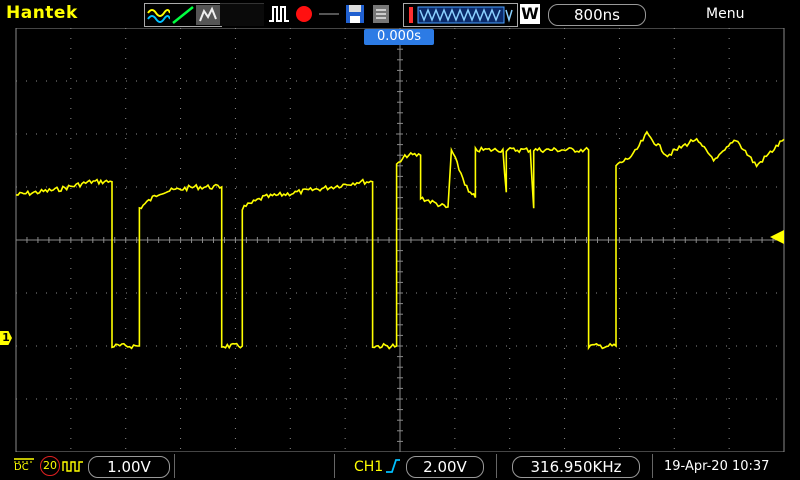 This screenshot has width=800, height=480. What do you see at coordinates (50, 466) in the screenshot?
I see `bandwidth-limit-badge: 20` at bounding box center [50, 466].